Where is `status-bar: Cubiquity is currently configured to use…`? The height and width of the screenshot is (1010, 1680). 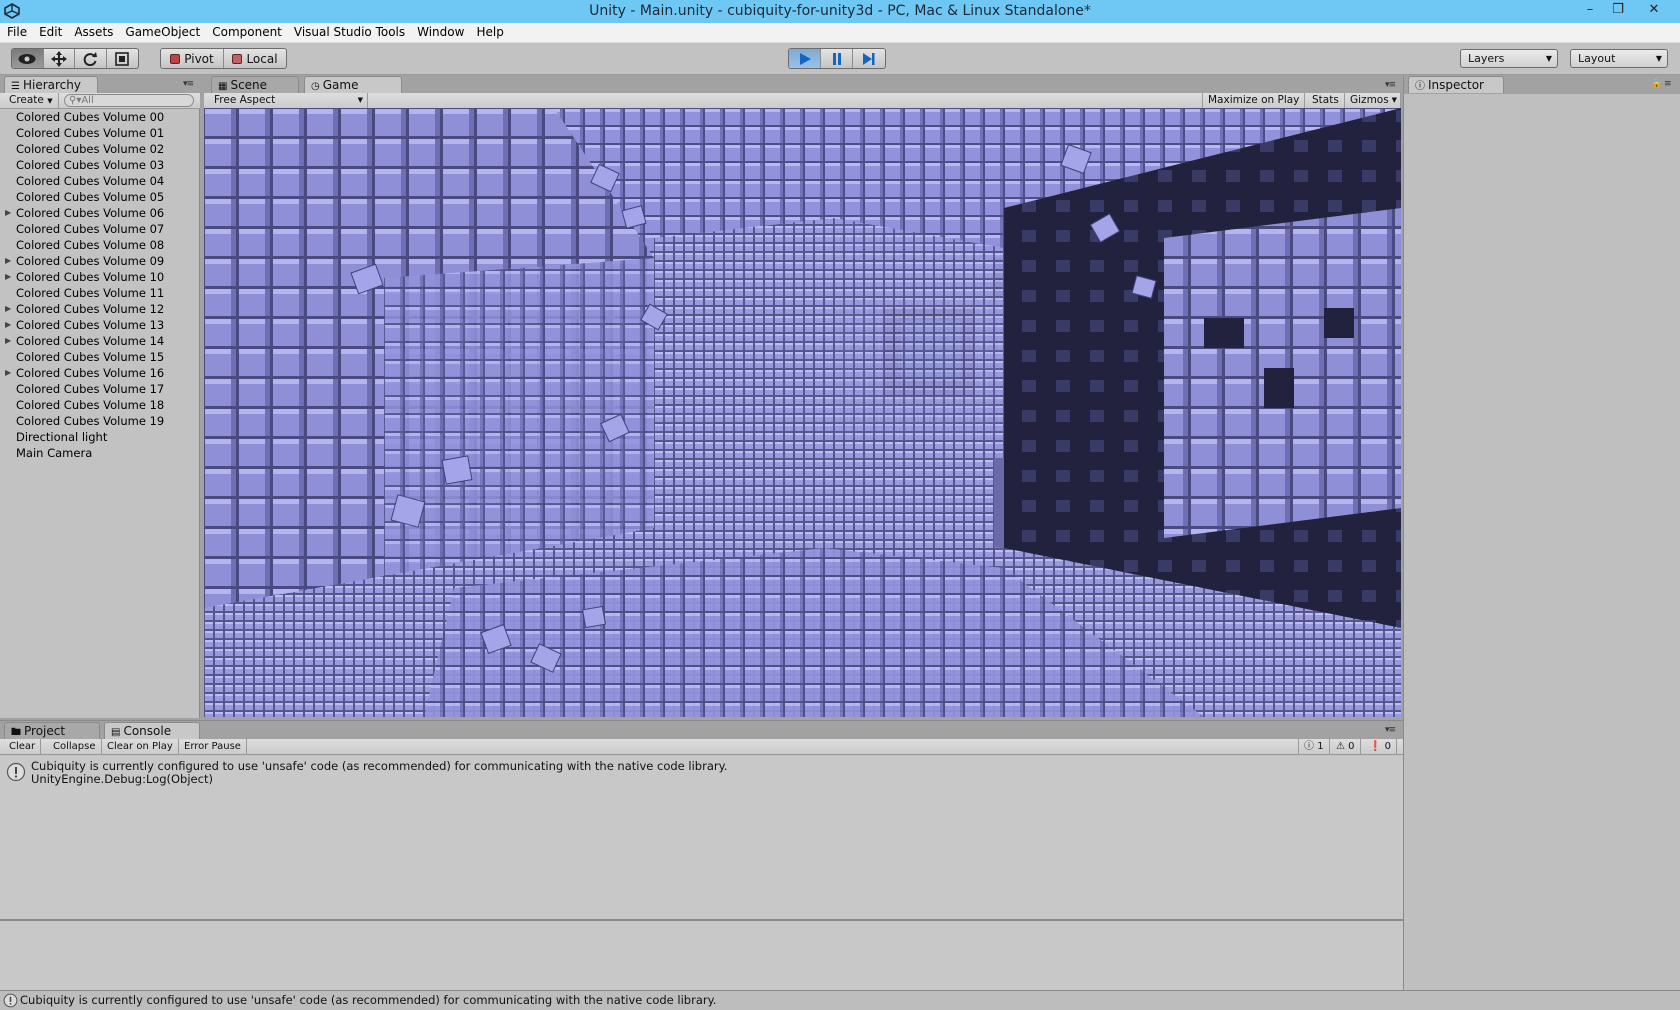
status-bar: Cubiquity is currently configured to use… is located at coordinates (840, 1000).